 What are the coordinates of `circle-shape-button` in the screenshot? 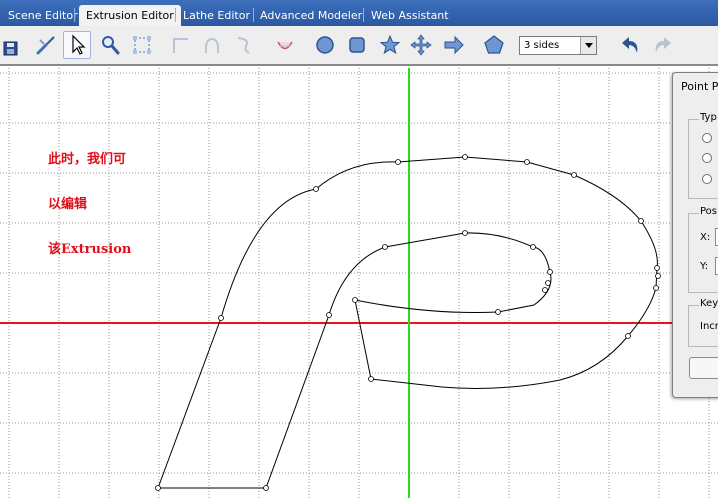 It's located at (325, 45).